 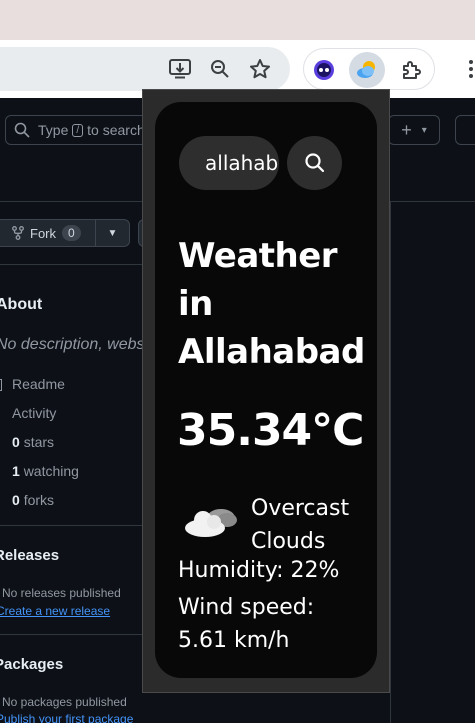 I want to click on city-search-input, so click(x=229, y=163).